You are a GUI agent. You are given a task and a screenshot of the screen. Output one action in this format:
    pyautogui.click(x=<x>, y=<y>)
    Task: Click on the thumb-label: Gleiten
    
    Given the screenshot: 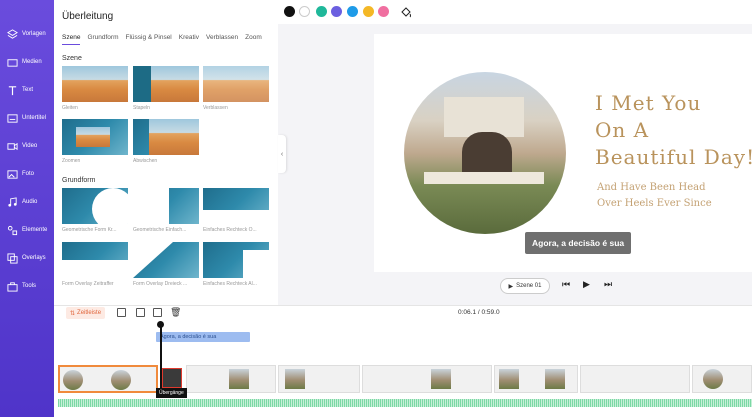 What is the action you would take?
    pyautogui.click(x=70, y=108)
    